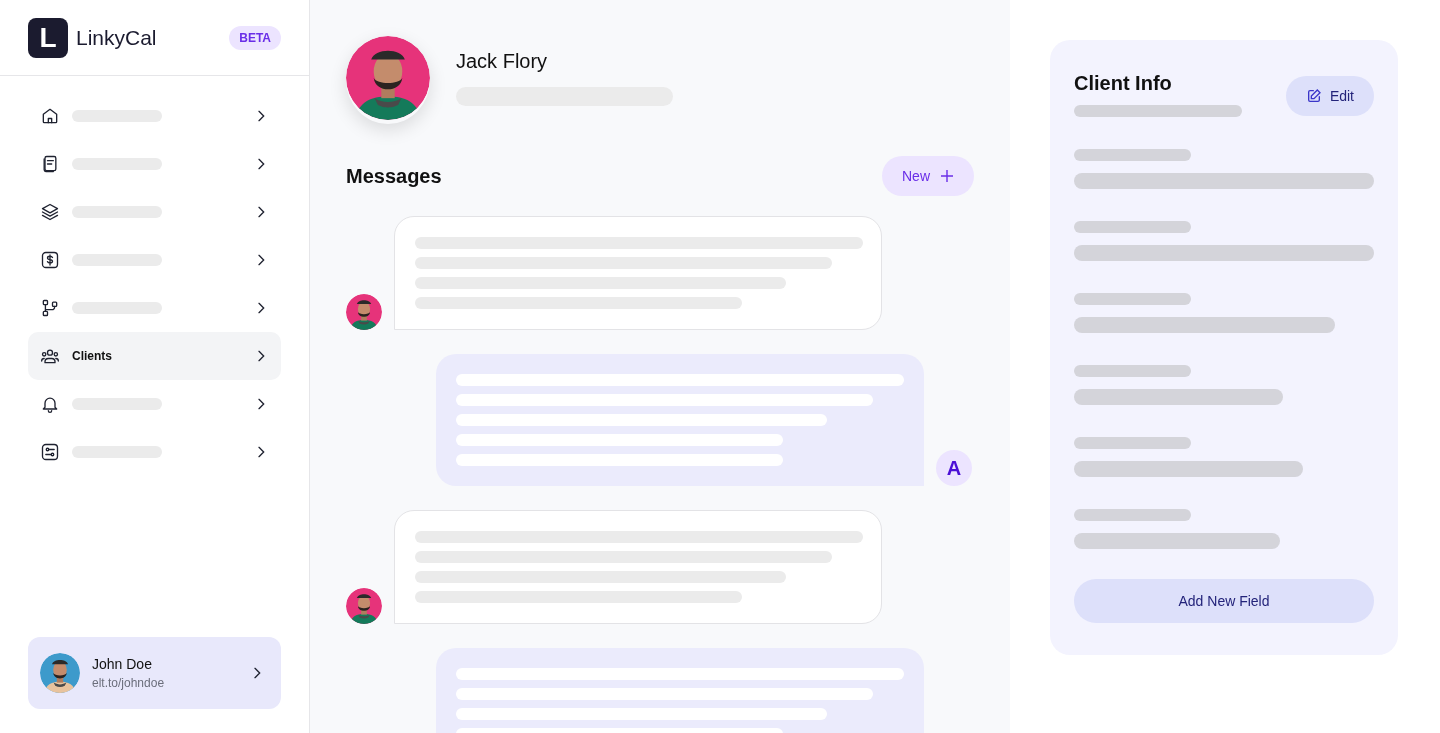 This screenshot has width=1440, height=733. Describe the element at coordinates (50, 116) in the screenshot. I see `home-icon` at that location.